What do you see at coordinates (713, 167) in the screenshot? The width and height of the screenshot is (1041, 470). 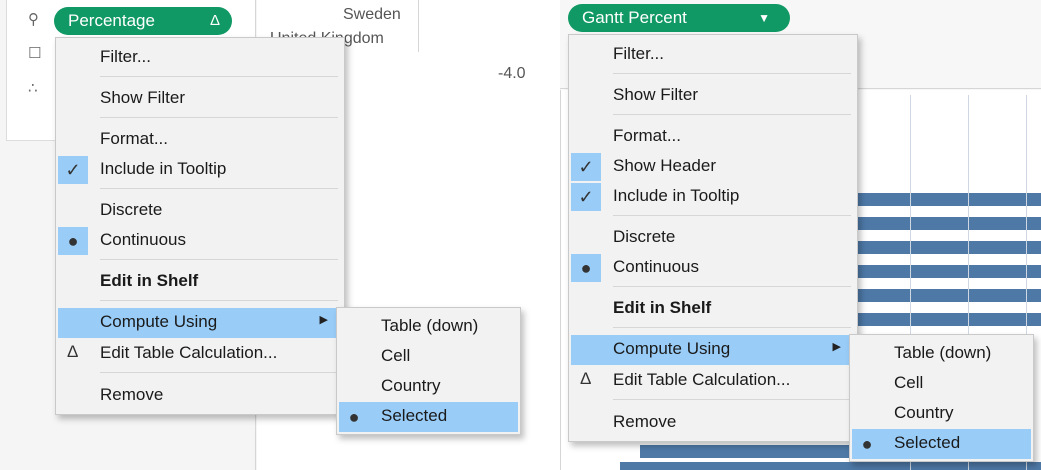 I see `menu-item-show-header: ✓ Show Header` at bounding box center [713, 167].